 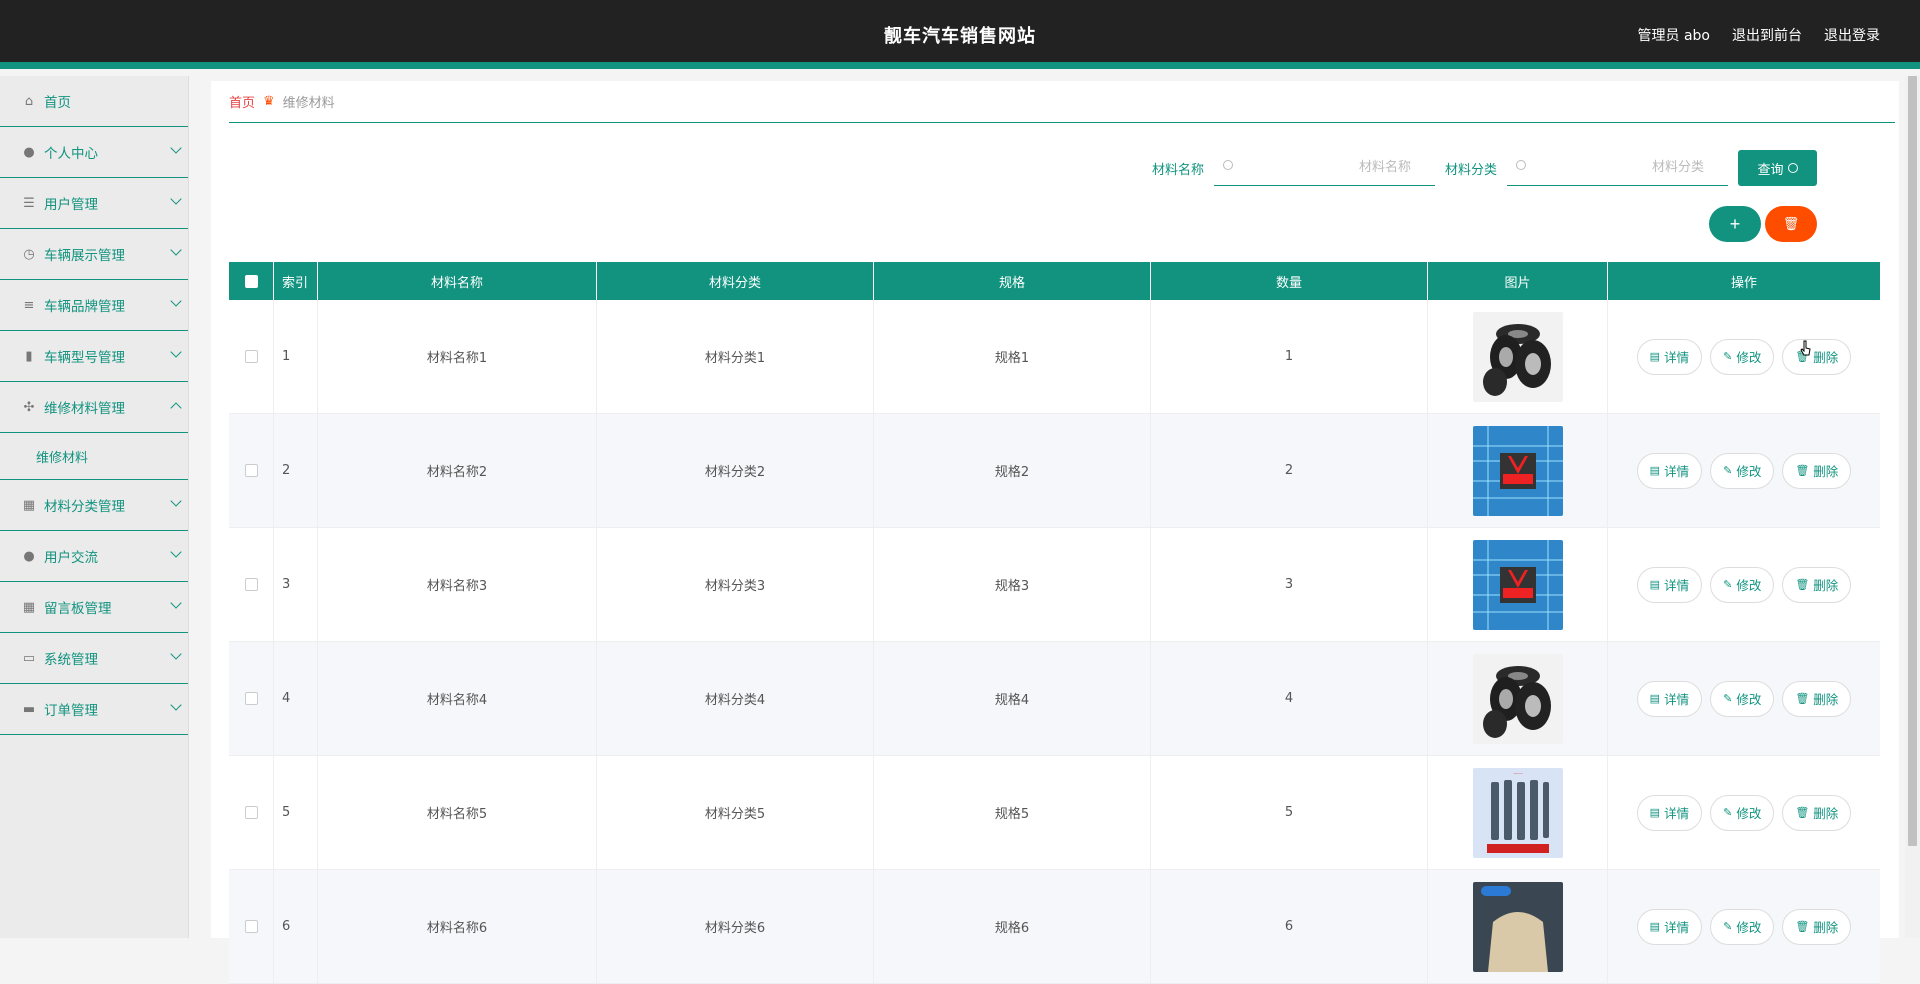 What do you see at coordinates (1743, 283) in the screenshot?
I see `col-actions: 操作` at bounding box center [1743, 283].